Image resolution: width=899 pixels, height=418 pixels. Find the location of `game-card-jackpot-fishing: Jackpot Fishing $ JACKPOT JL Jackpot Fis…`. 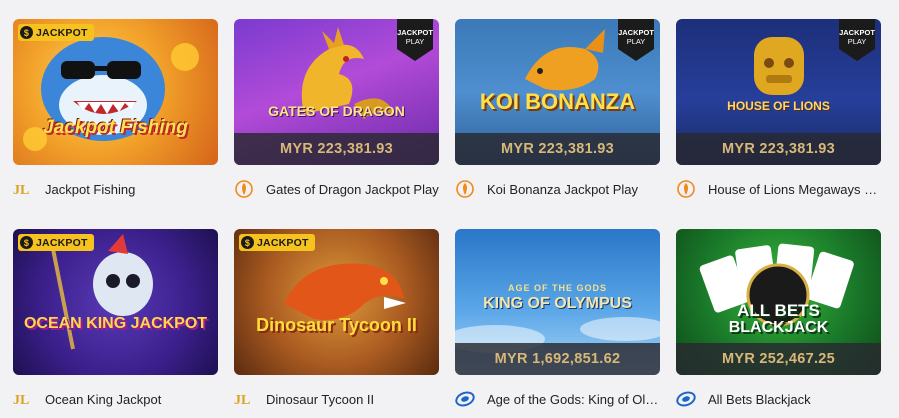

game-card-jackpot-fishing: Jackpot Fishing $ JACKPOT JL Jackpot Fis… is located at coordinates (115, 108).